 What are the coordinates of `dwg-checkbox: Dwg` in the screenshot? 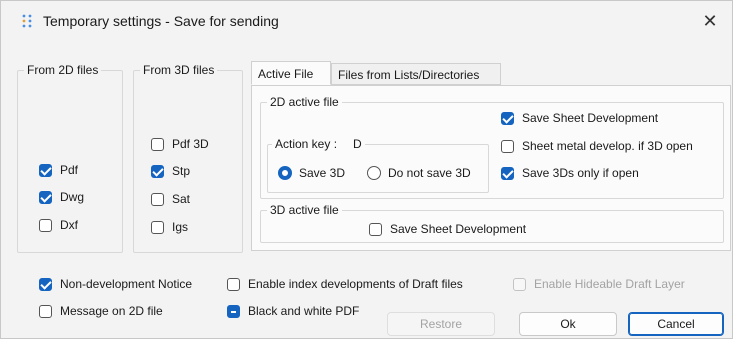 It's located at (61, 197).